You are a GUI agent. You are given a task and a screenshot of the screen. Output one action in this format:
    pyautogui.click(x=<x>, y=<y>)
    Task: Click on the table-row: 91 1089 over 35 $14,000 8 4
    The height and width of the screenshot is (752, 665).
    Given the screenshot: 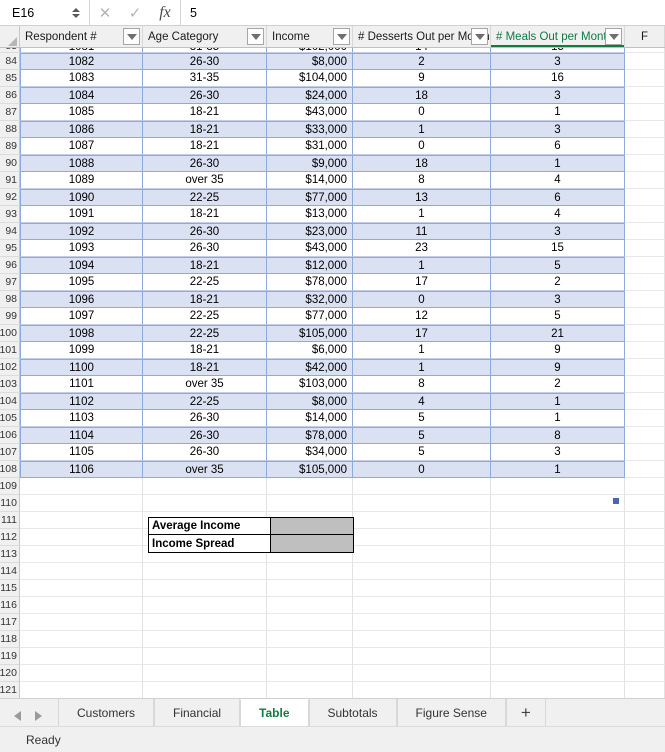 What is the action you would take?
    pyautogui.click(x=332, y=180)
    